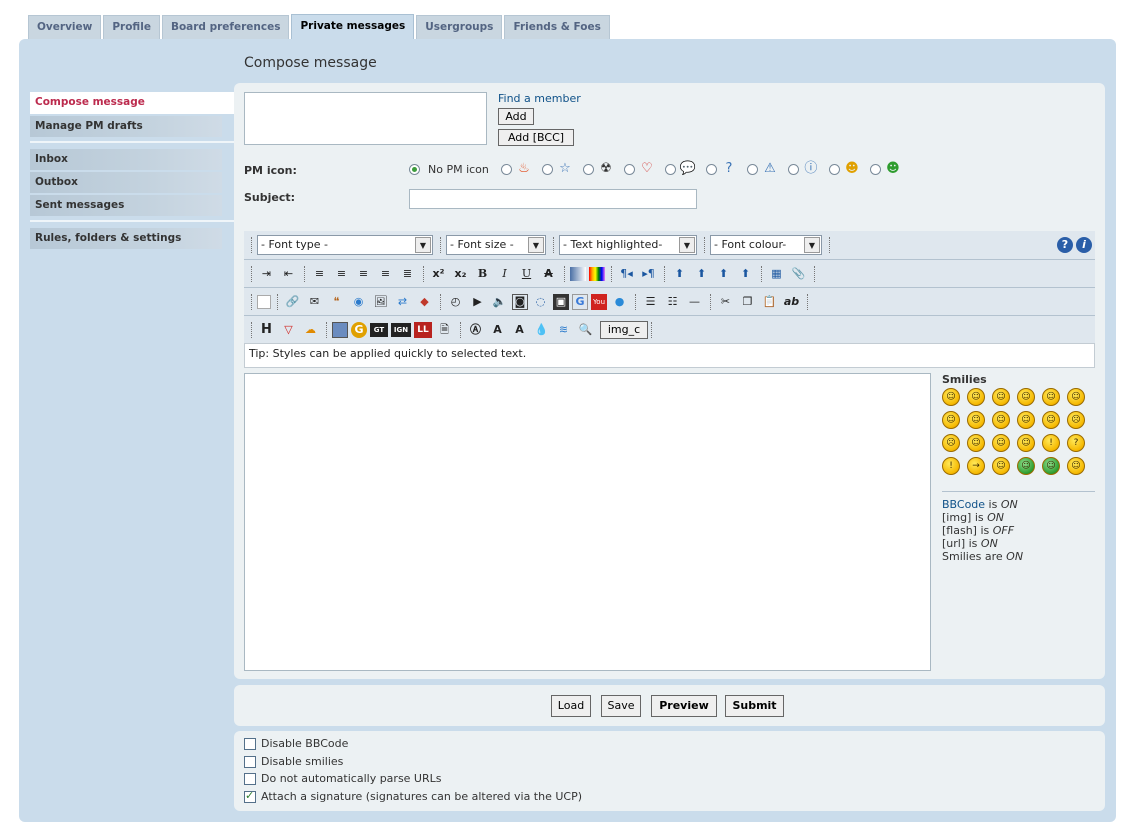 The height and width of the screenshot is (837, 1134). Describe the element at coordinates (401, 330) in the screenshot. I see `ign-icon: IGN` at that location.